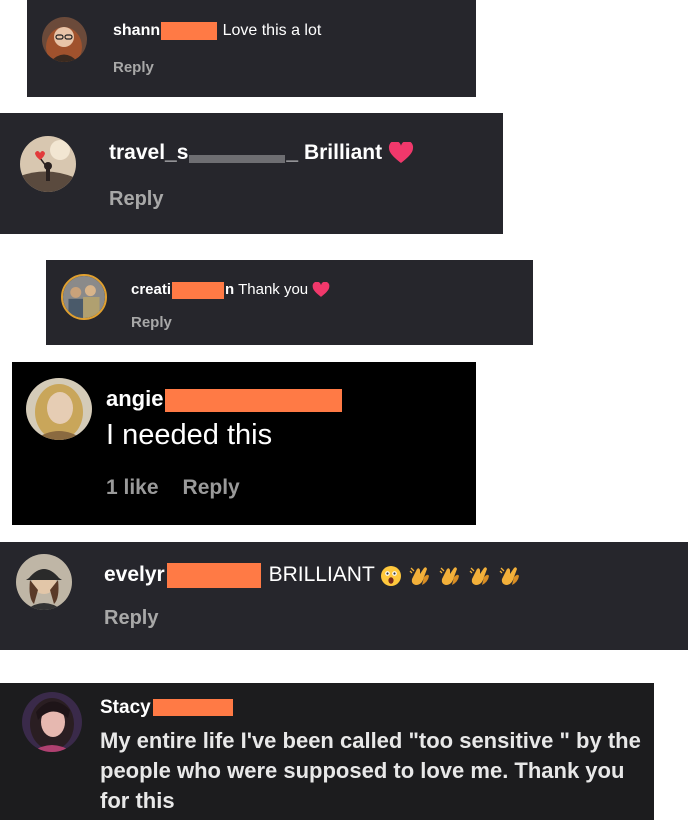  Describe the element at coordinates (132, 487) in the screenshot. I see `likes-count: 1 like` at that location.